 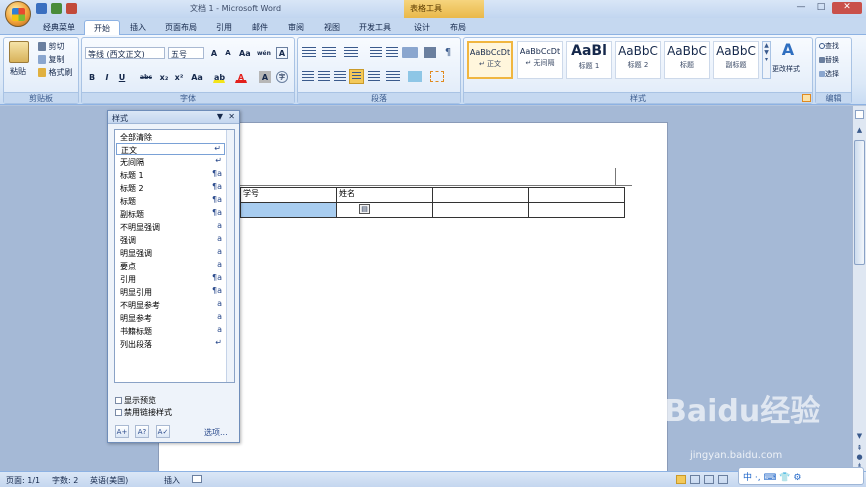 What do you see at coordinates (197, 479) in the screenshot?
I see `macro-record-icon` at bounding box center [197, 479].